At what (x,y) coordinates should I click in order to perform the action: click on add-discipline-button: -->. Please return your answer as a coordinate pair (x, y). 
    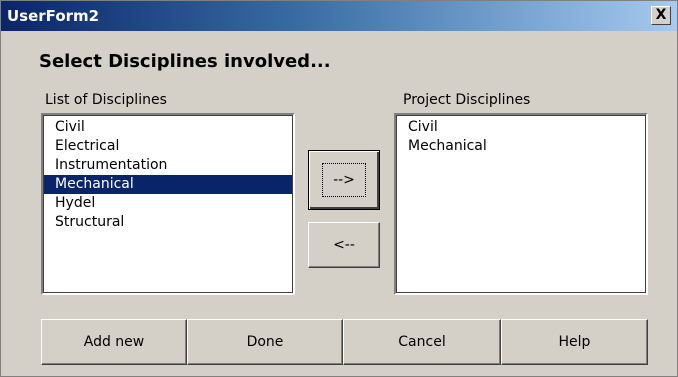
    Looking at the image, I should click on (344, 180).